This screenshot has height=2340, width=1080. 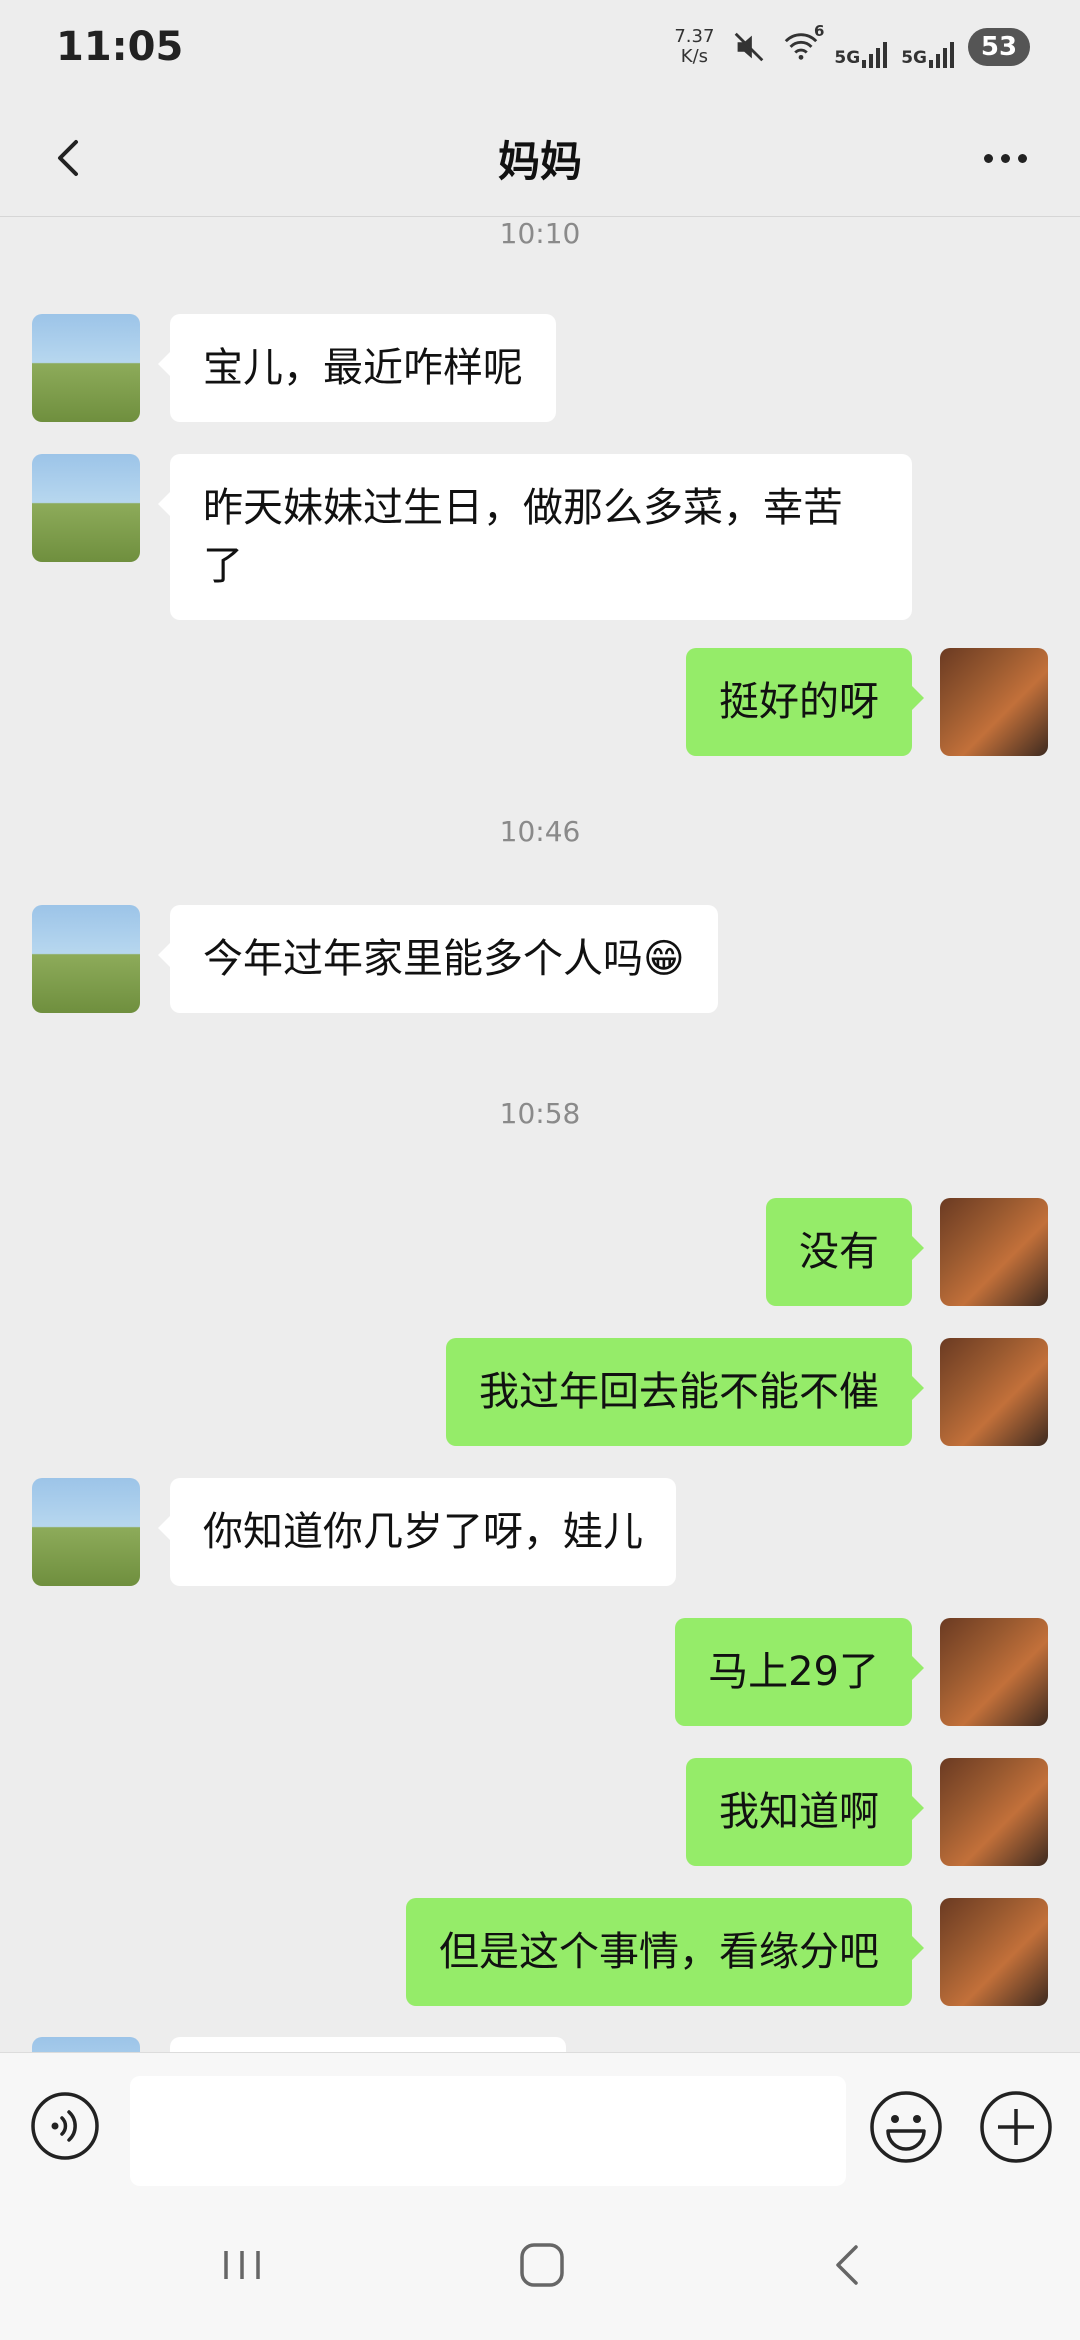 I want to click on nav-back-icon, so click(x=848, y=2265).